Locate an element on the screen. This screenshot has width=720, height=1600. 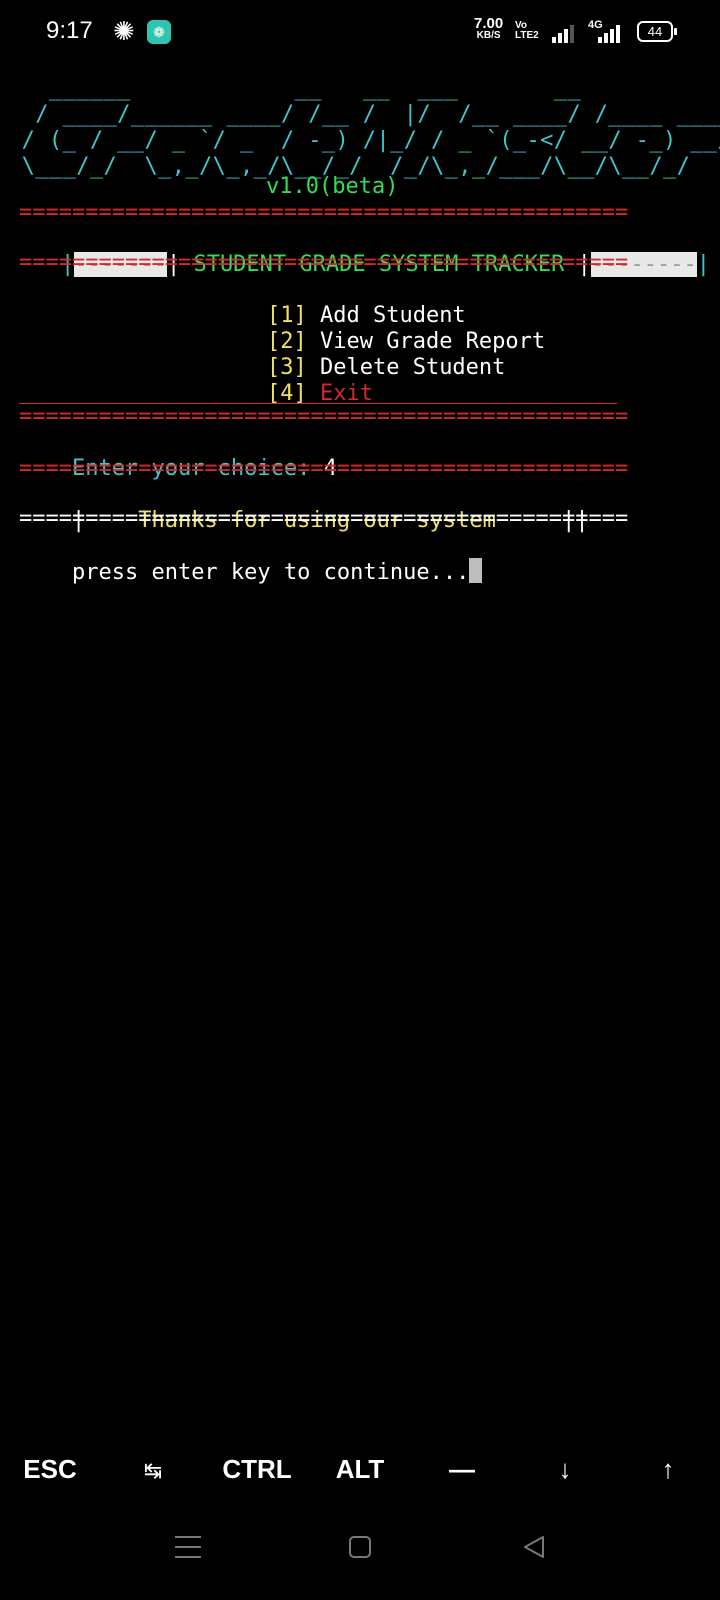
navigation-bar is located at coordinates (360, 1555).